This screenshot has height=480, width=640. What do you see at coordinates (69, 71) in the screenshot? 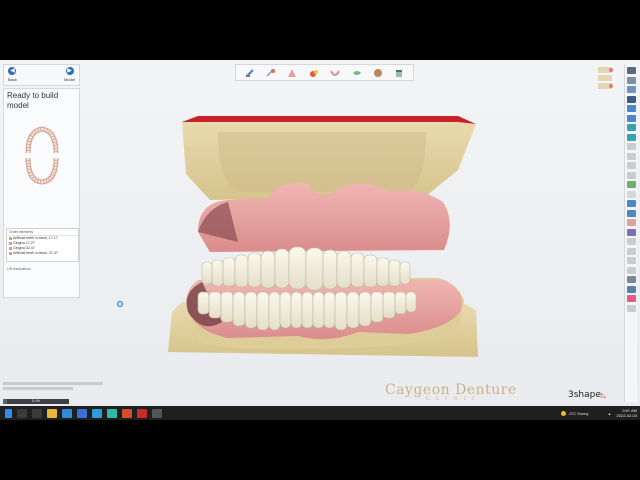
I see `next-arrow-icon: ▶` at bounding box center [69, 71].